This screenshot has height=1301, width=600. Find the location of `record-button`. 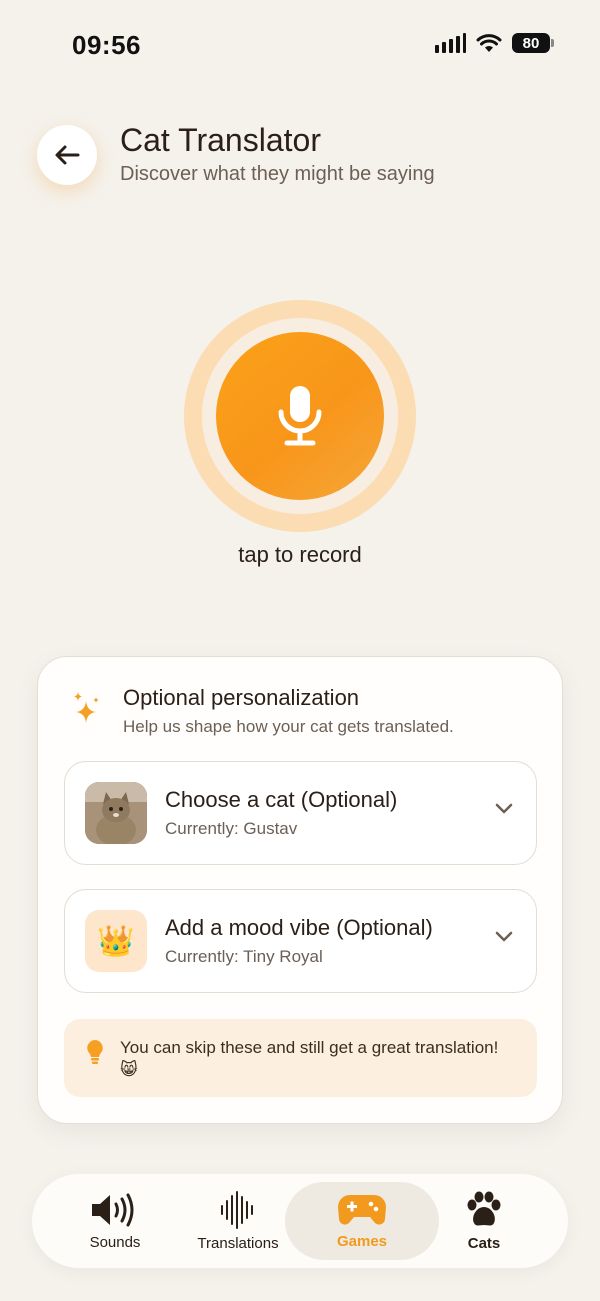

record-button is located at coordinates (300, 416).